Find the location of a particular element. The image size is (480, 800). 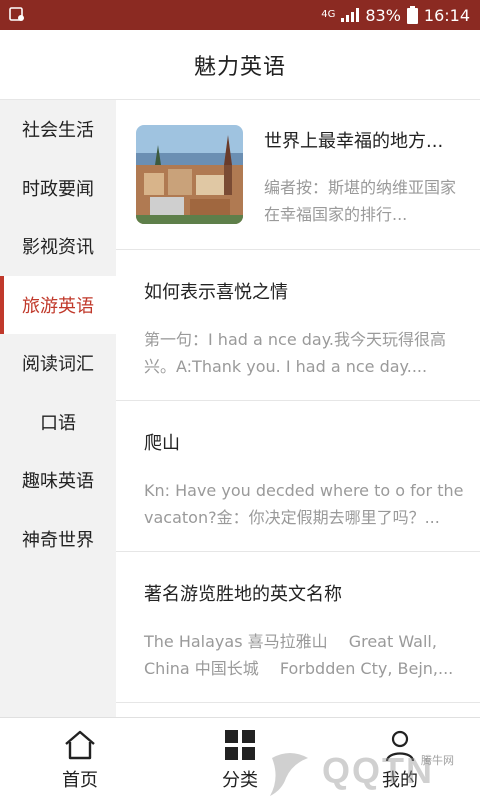

list-item is located at coordinates (298, 710).